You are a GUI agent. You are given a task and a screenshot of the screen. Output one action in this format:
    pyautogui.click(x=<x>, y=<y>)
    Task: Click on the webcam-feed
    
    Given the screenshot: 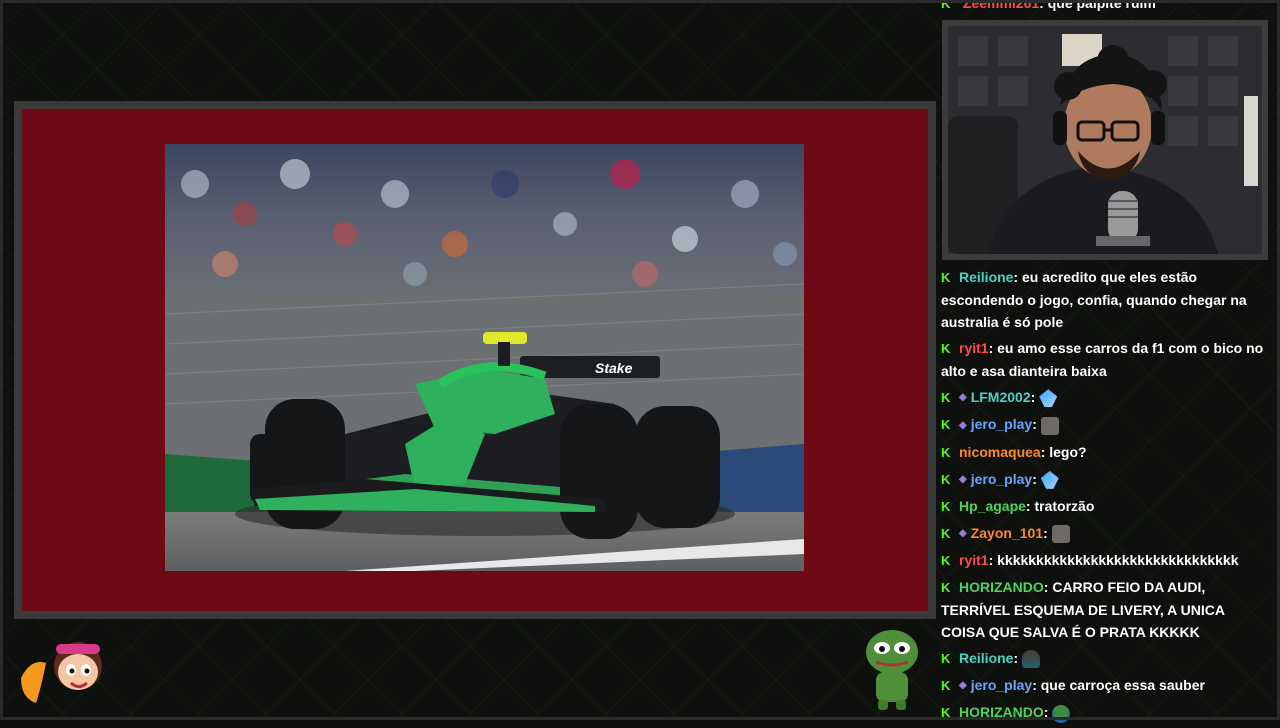 What is the action you would take?
    pyautogui.click(x=1105, y=140)
    